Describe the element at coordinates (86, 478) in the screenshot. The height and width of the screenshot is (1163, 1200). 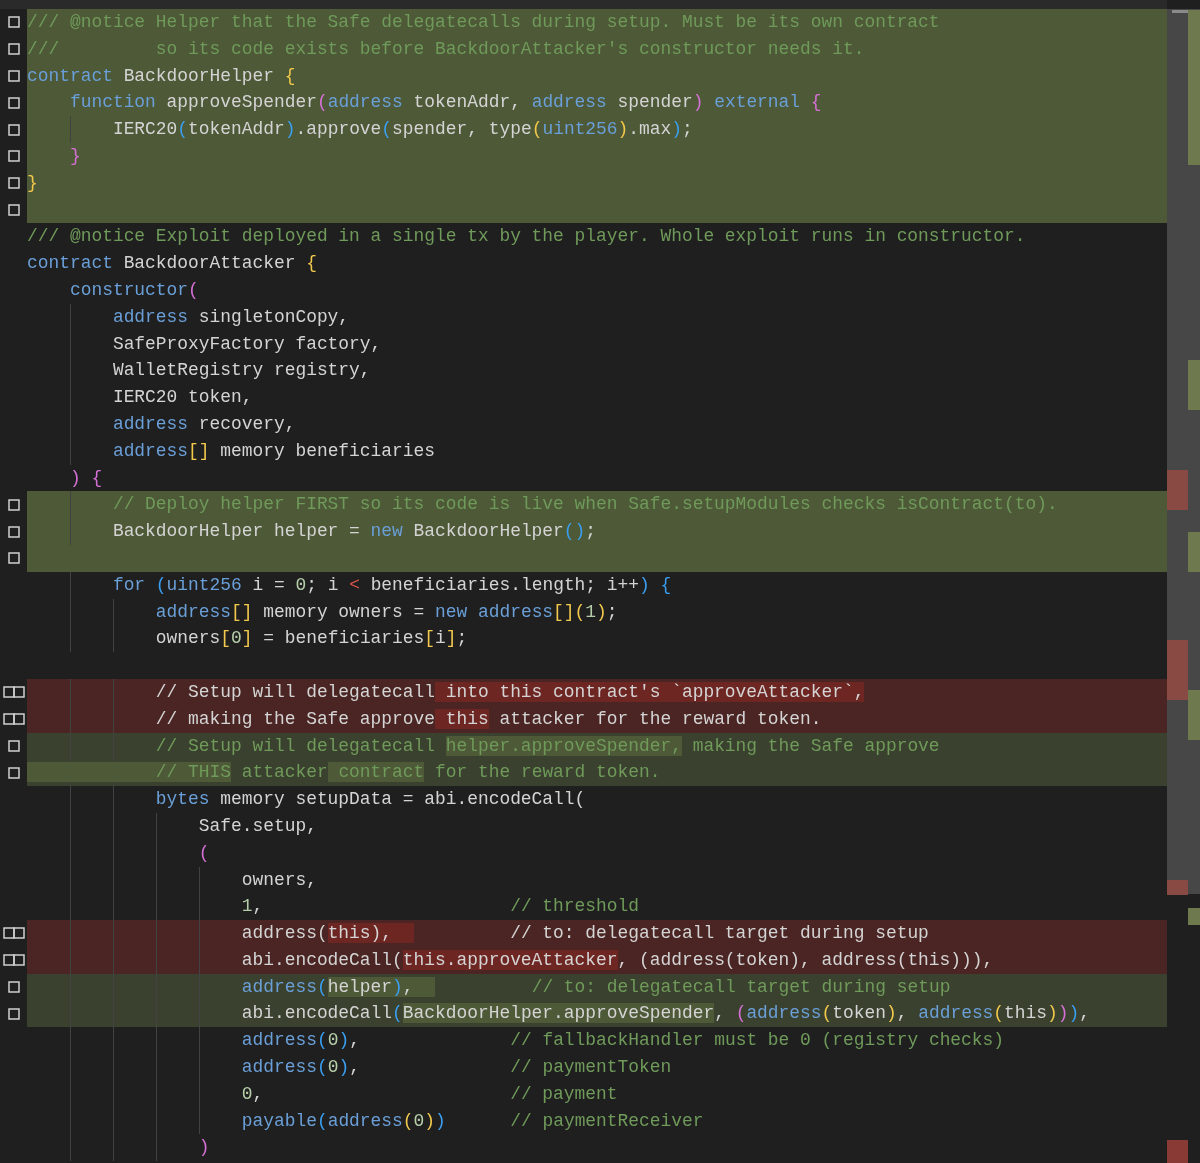
I see `code-line: ) {` at that location.